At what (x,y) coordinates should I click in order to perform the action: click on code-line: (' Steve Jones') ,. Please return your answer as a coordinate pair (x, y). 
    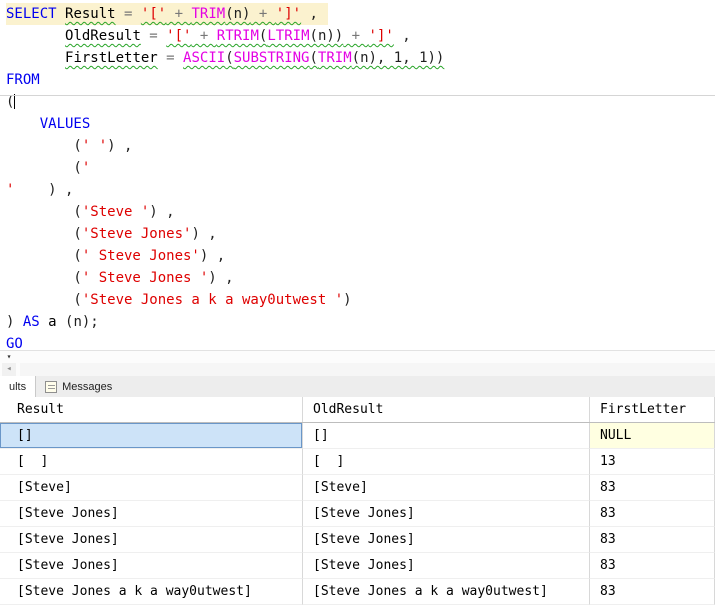
    Looking at the image, I should click on (360, 256).